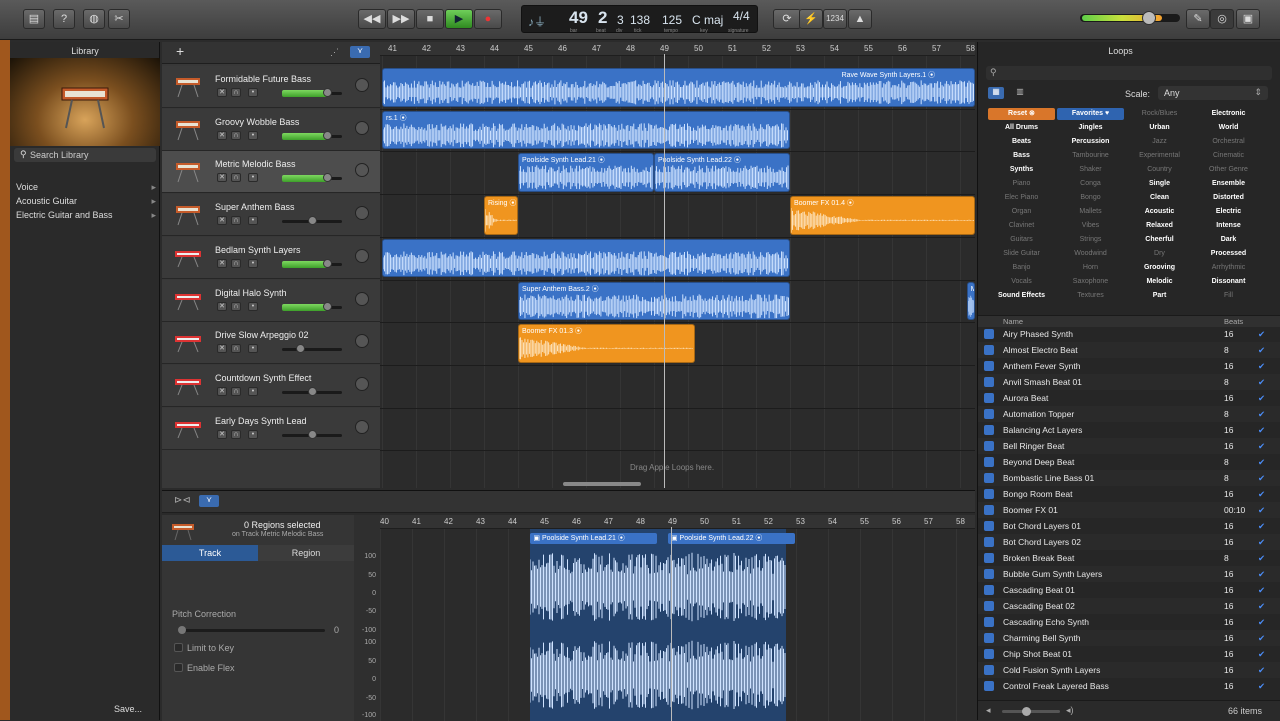 The height and width of the screenshot is (721, 1280). What do you see at coordinates (1090, 142) in the screenshot?
I see `keyword-button: Percussion` at bounding box center [1090, 142].